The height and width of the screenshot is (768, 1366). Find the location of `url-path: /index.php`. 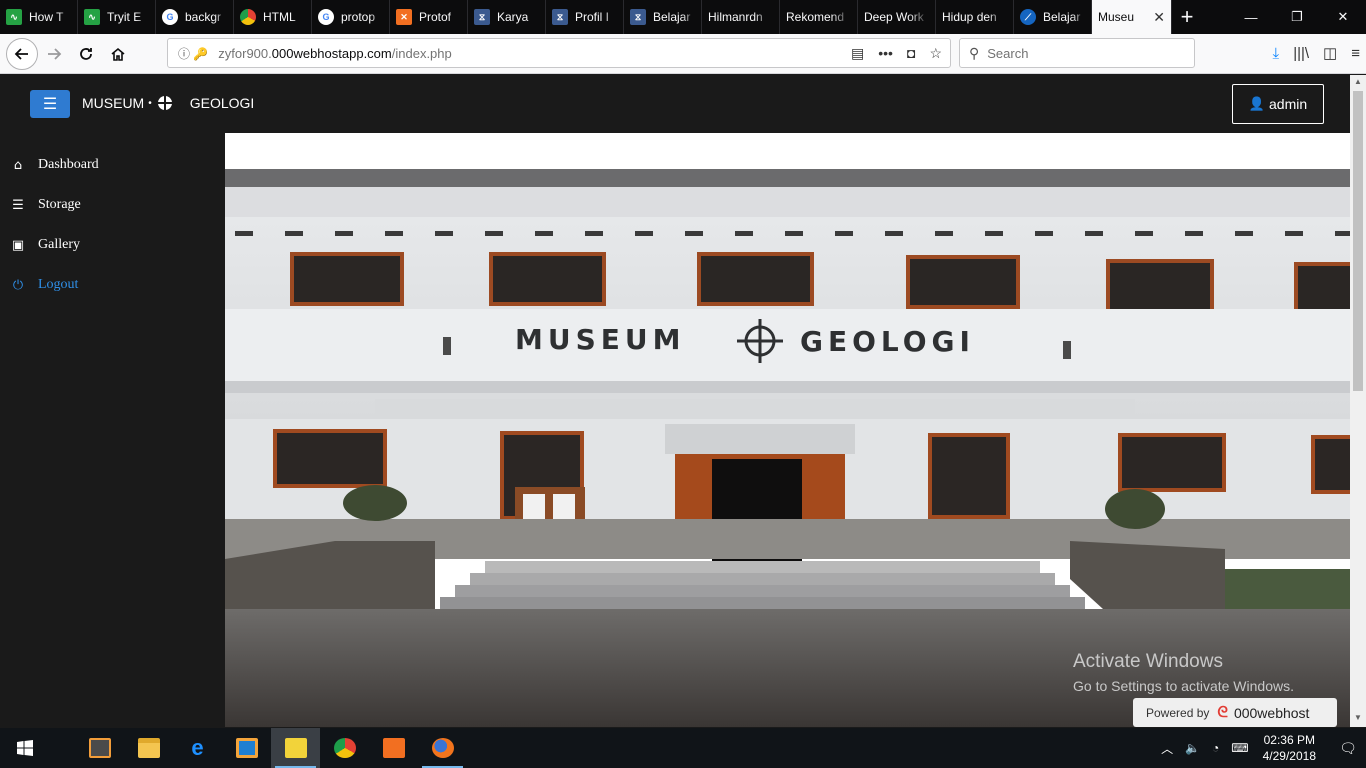

url-path: /index.php is located at coordinates (421, 53).